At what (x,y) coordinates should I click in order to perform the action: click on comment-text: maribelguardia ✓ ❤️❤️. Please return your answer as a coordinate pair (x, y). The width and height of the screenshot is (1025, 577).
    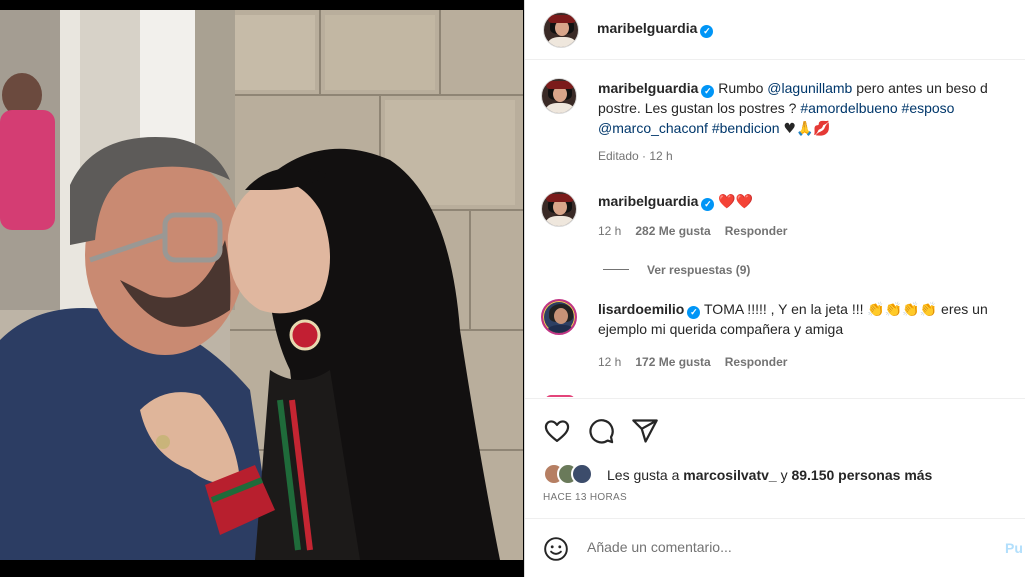
    Looking at the image, I should click on (676, 202).